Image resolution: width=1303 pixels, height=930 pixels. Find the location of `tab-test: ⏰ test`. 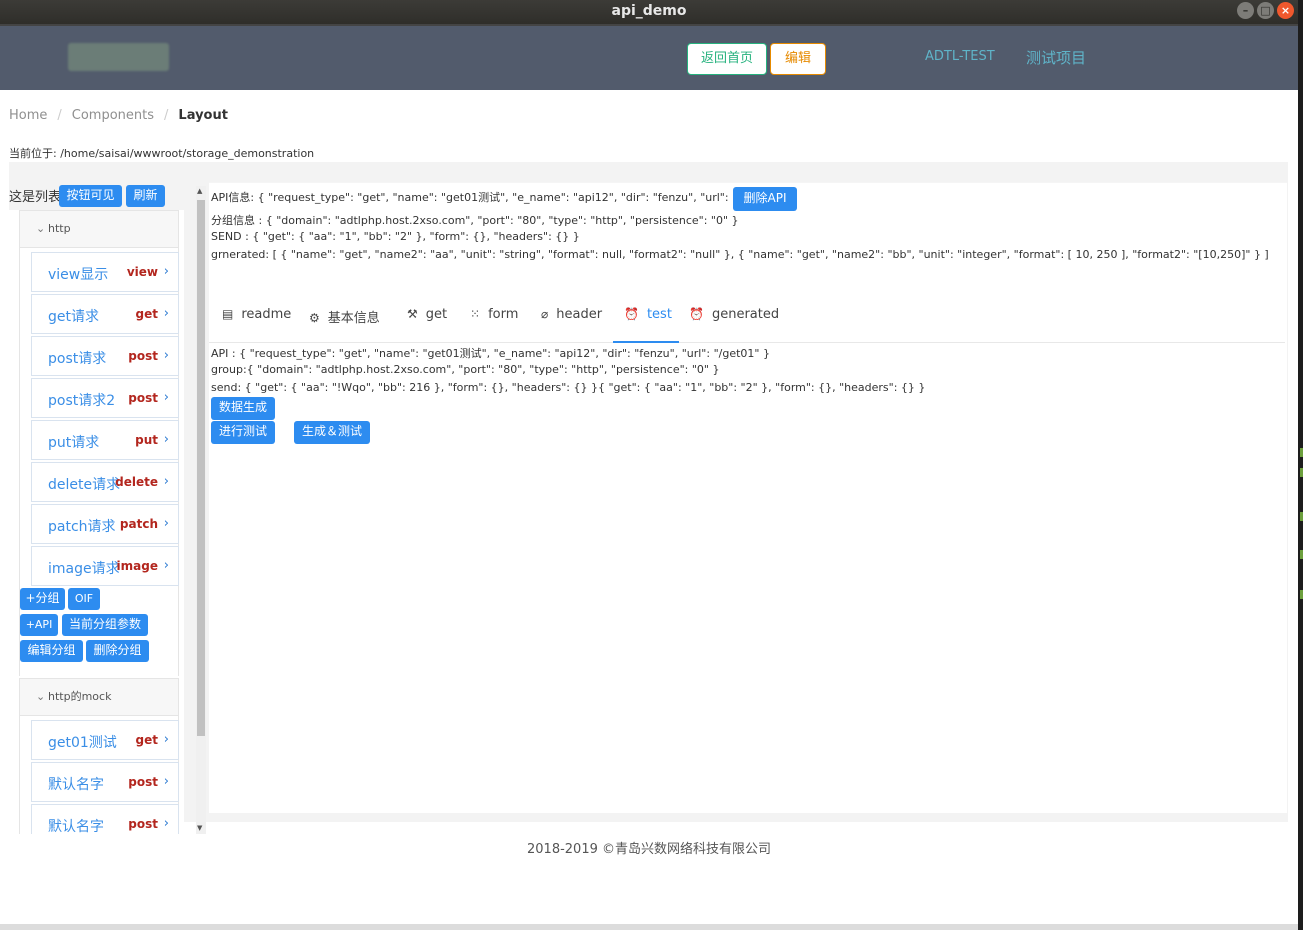

tab-test: ⏰ test is located at coordinates (648, 314).